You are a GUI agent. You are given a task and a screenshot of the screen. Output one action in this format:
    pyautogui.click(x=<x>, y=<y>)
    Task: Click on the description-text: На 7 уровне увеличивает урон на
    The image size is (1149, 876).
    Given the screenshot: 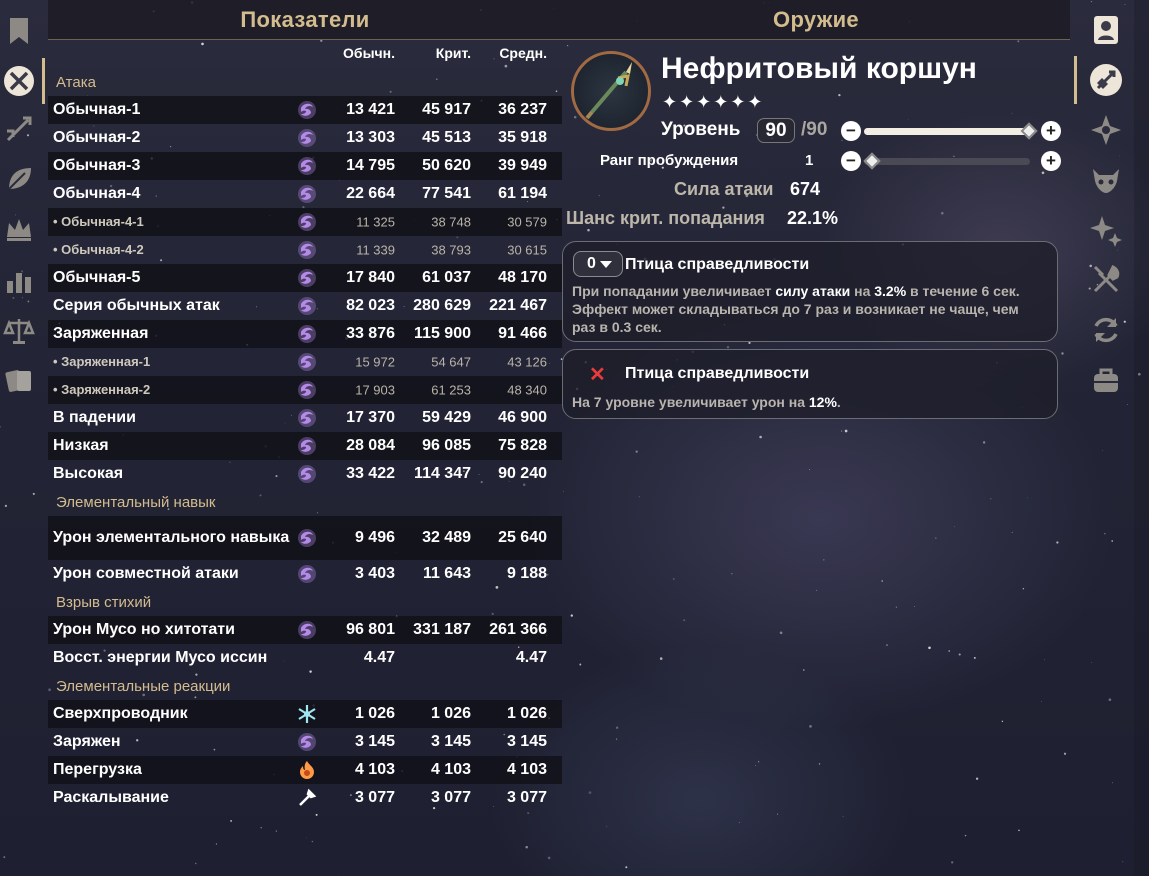 What is the action you would take?
    pyautogui.click(x=690, y=402)
    